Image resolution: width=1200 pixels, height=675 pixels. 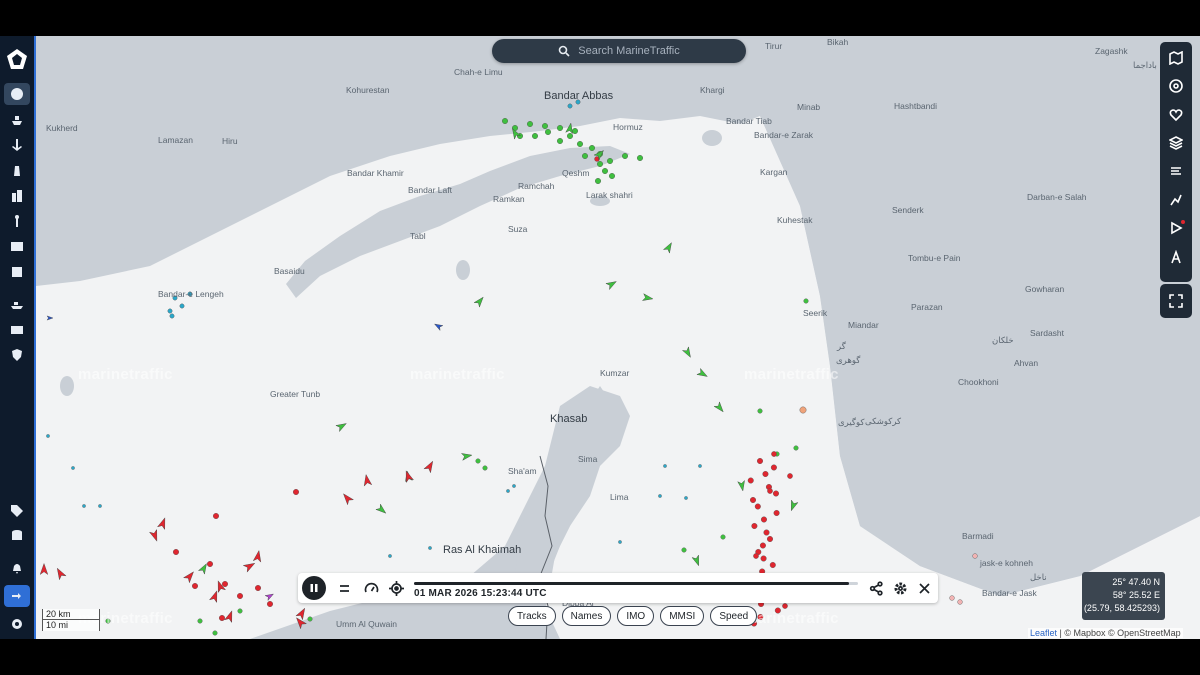 I want to click on leaflet-link: Leaflet, so click(x=1043, y=633).